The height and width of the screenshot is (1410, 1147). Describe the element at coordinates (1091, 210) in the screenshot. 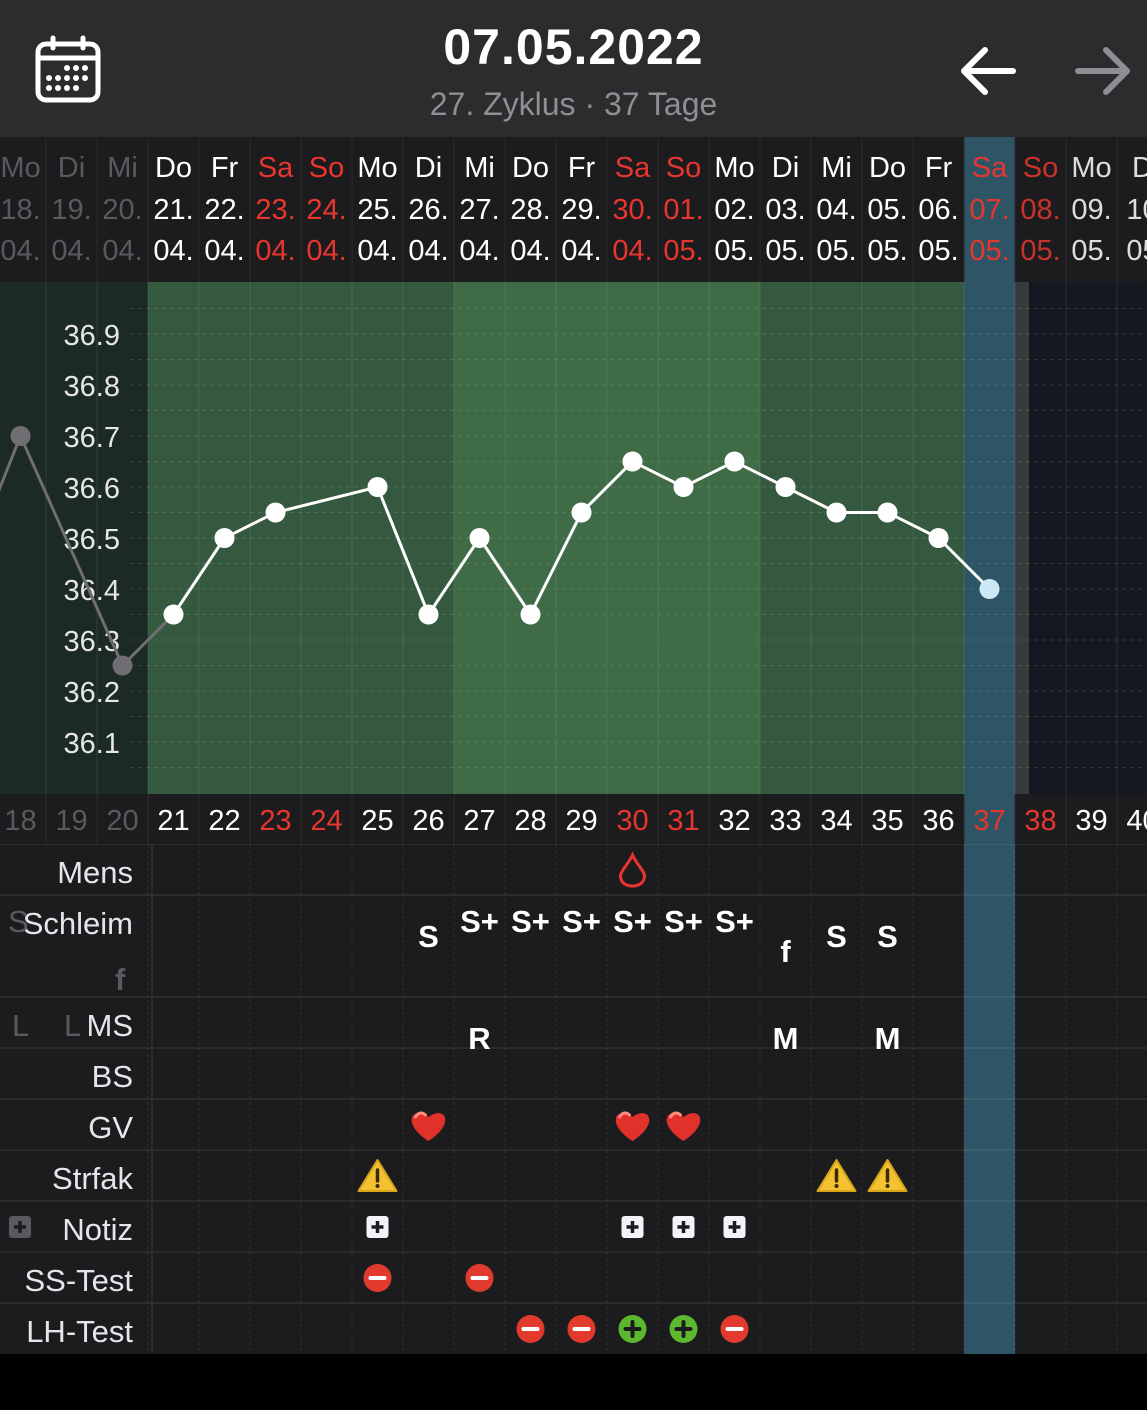

I see `day-label: 09.` at that location.